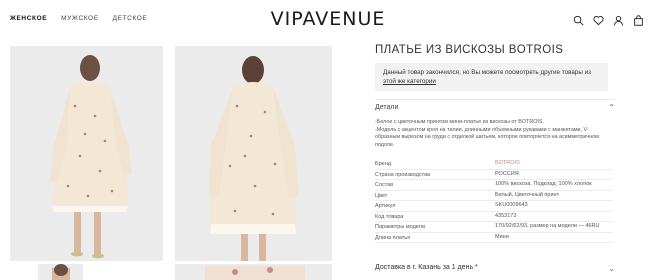  What do you see at coordinates (400, 227) in the screenshot?
I see `spec-key: Параметры модели` at bounding box center [400, 227].